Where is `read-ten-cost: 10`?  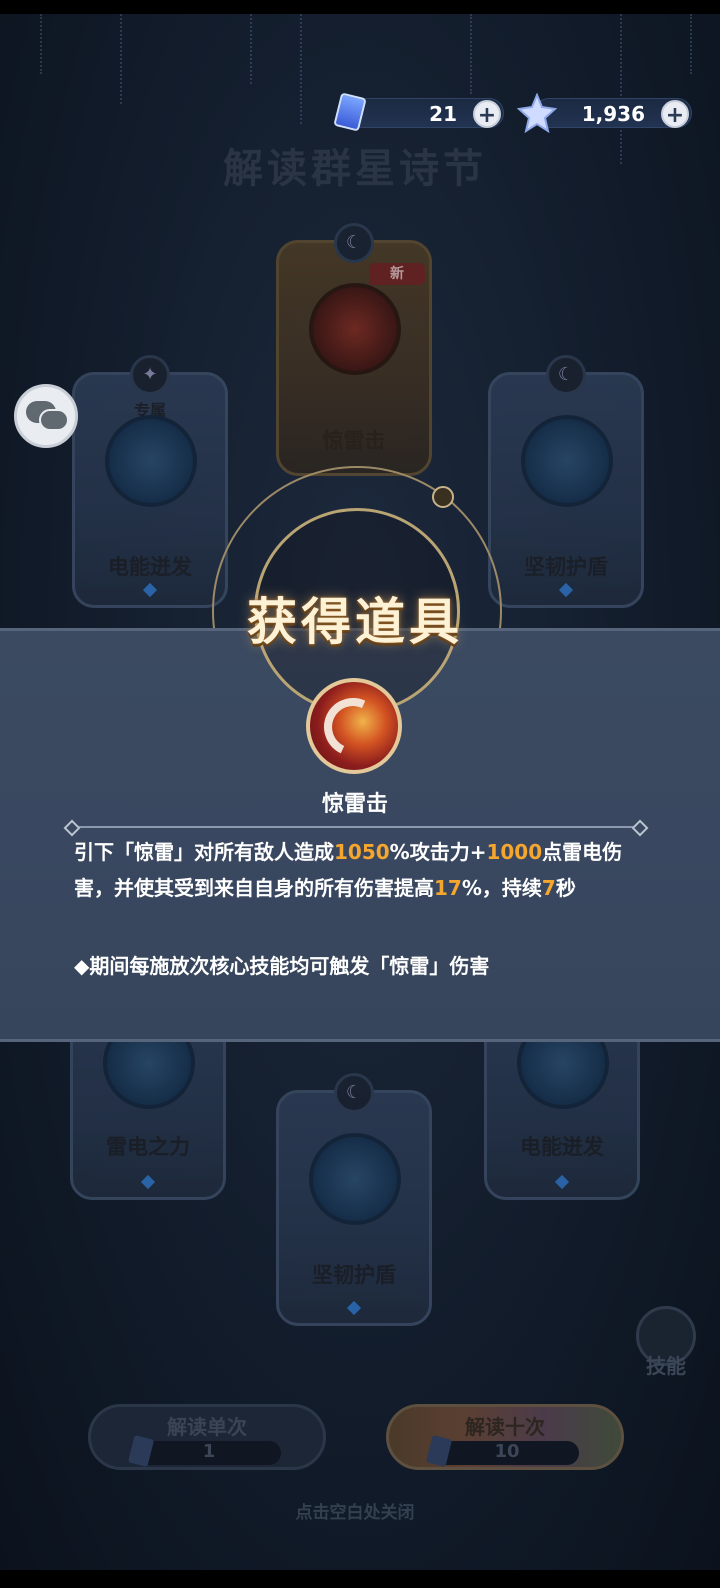
read-ten-cost: 10 is located at coordinates (502, 1451).